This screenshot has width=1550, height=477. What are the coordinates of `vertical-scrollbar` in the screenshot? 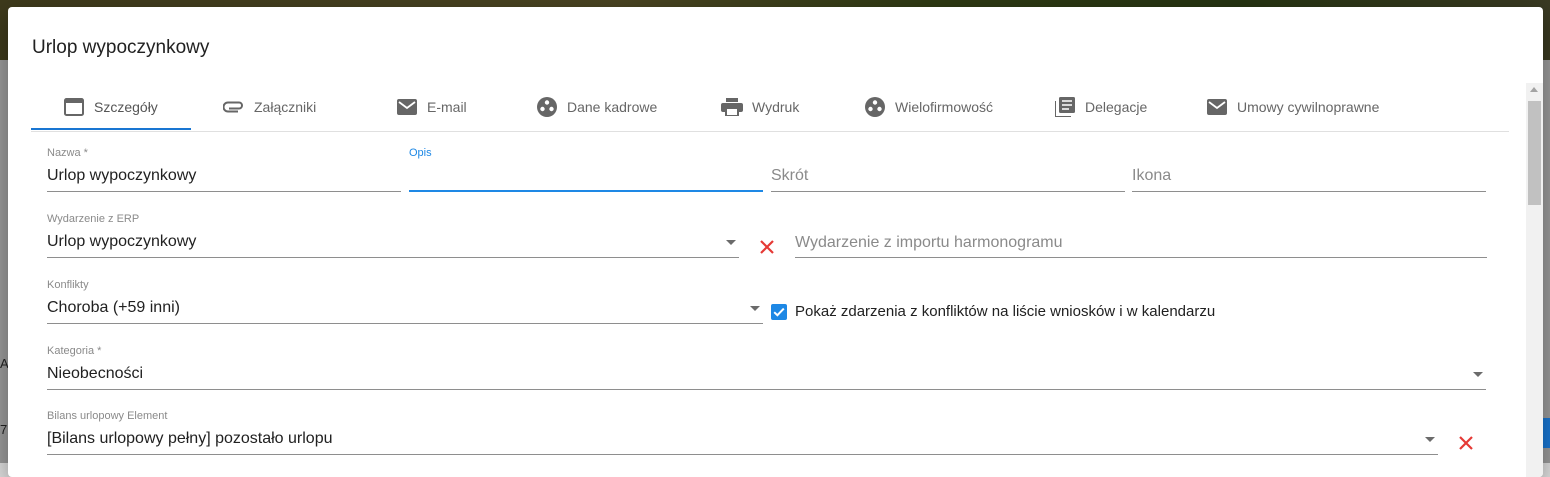 It's located at (1534, 280).